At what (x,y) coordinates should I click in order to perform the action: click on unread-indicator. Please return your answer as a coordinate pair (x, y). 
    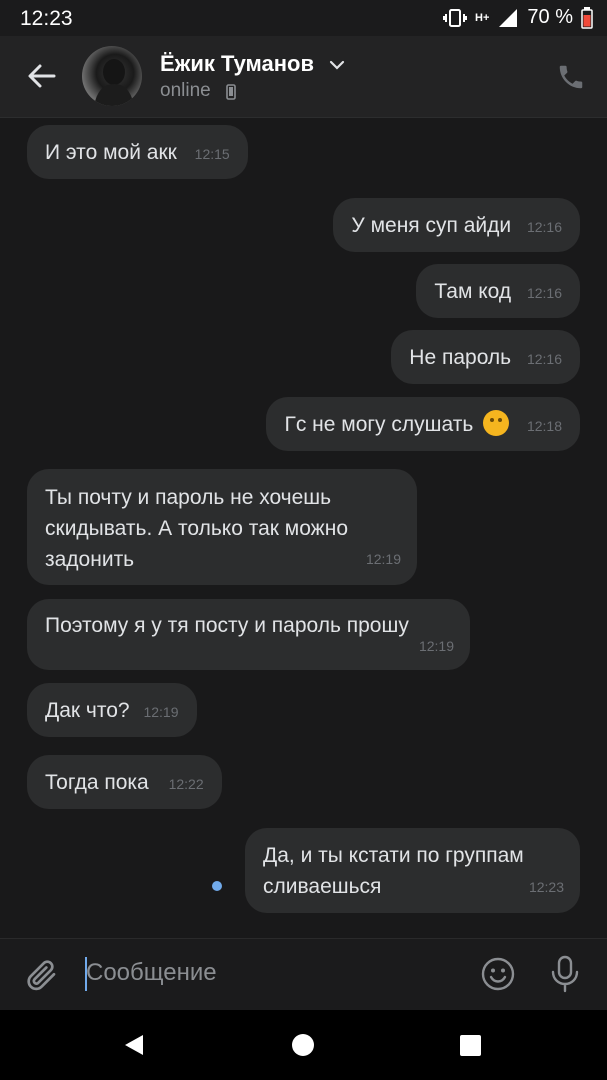
    Looking at the image, I should click on (217, 886).